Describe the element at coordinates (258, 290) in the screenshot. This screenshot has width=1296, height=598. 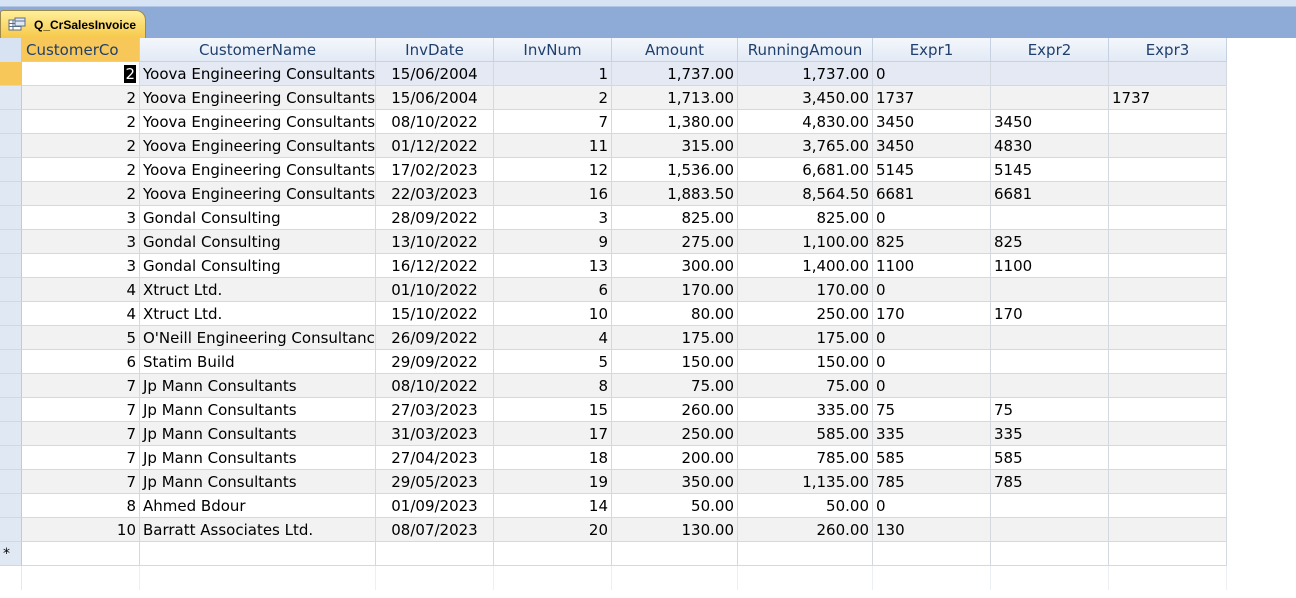
I see `cell-customername: Xtruct Ltd.` at that location.